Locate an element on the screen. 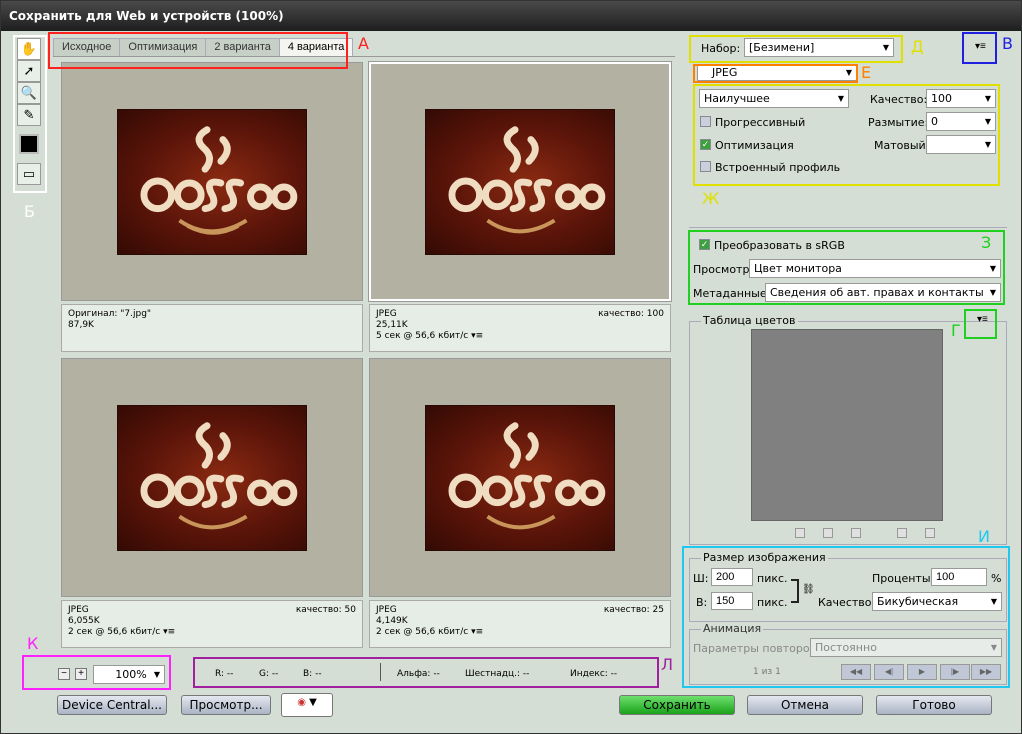 The height and width of the screenshot is (734, 1022). preview-quality: качество: 25 is located at coordinates (633, 610).